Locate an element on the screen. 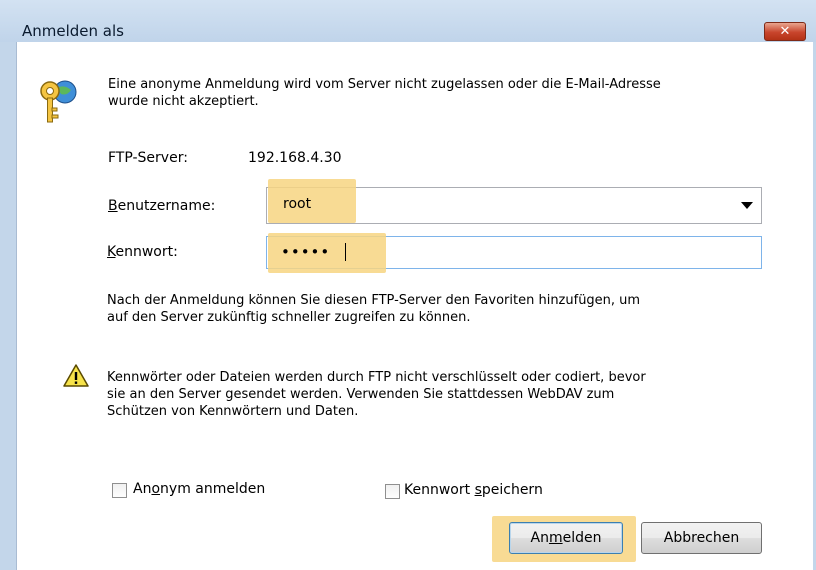 This screenshot has height=570, width=816. login-label-hotkey: m is located at coordinates (555, 538).